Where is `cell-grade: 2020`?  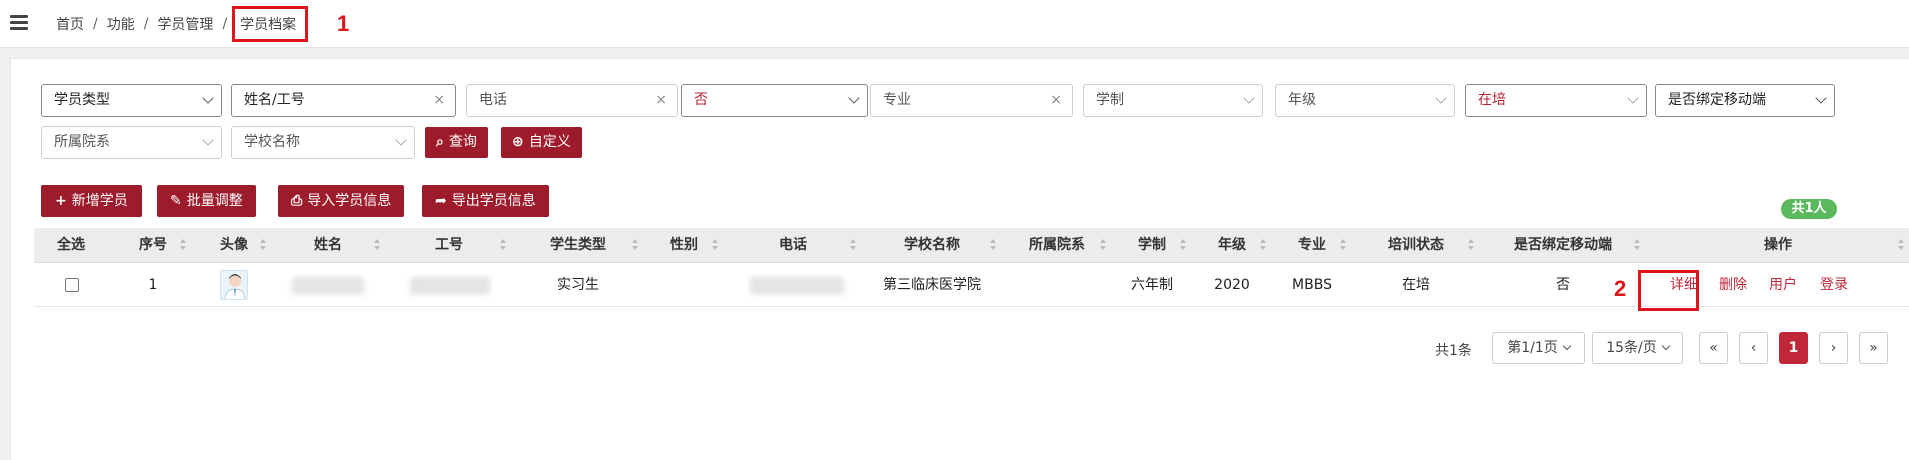 cell-grade: 2020 is located at coordinates (1232, 285).